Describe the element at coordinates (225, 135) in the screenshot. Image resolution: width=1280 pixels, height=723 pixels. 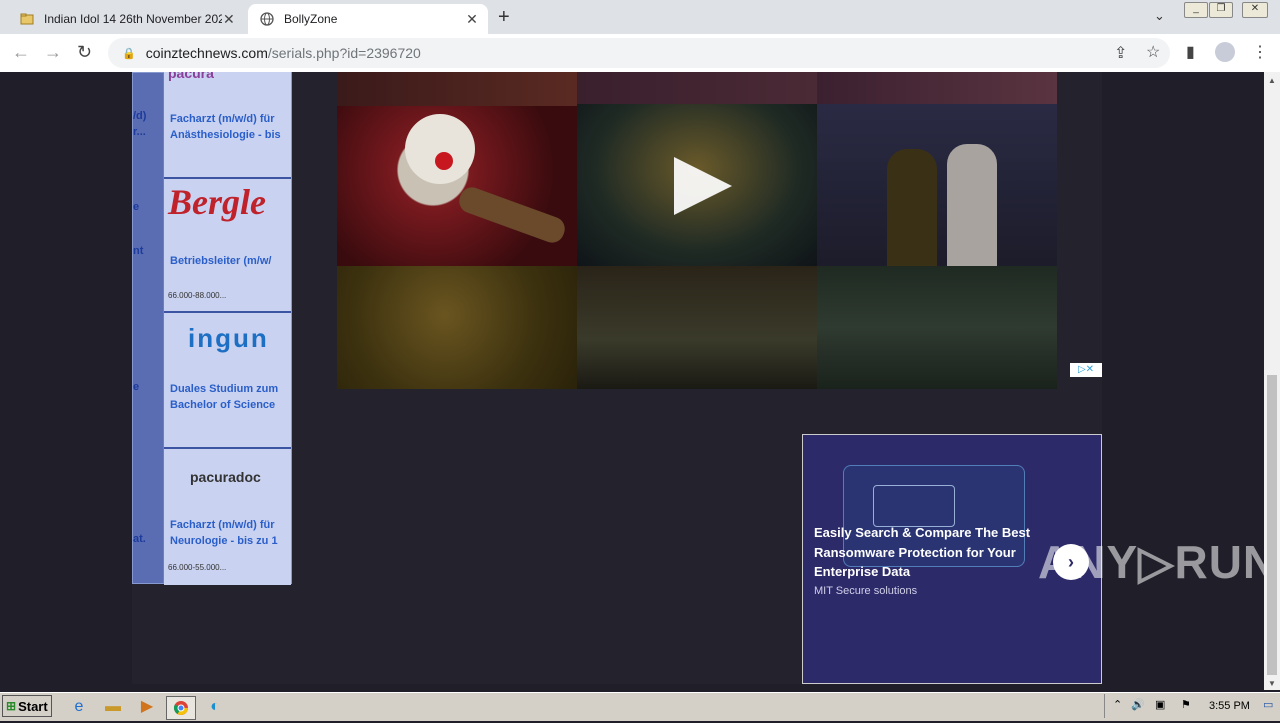
I see `job-title-line2: Anästhesiologie - bis` at that location.